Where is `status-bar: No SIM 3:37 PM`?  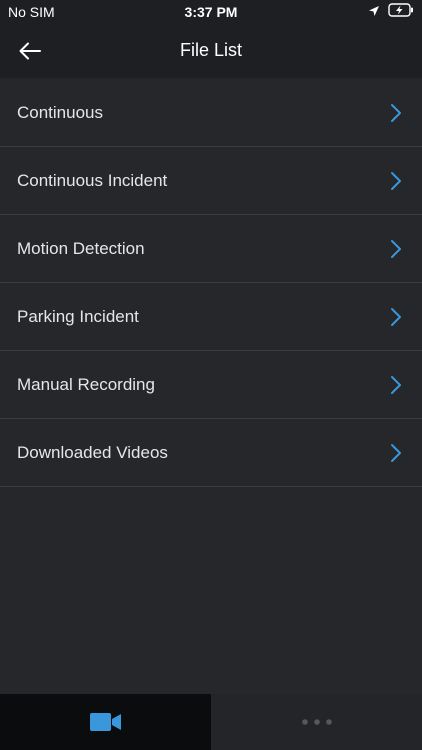 status-bar: No SIM 3:37 PM is located at coordinates (211, 12).